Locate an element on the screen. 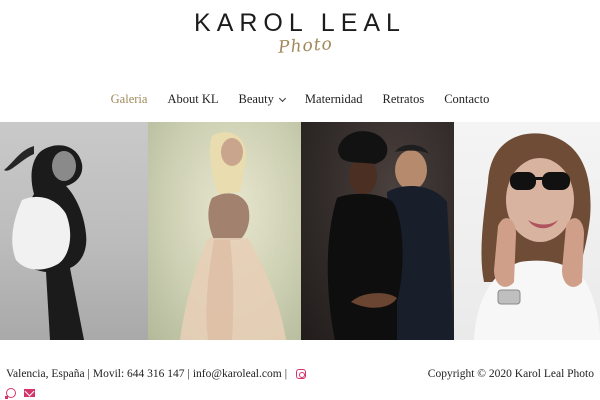 The width and height of the screenshot is (600, 400). nav-item-label: Contacto is located at coordinates (467, 99).